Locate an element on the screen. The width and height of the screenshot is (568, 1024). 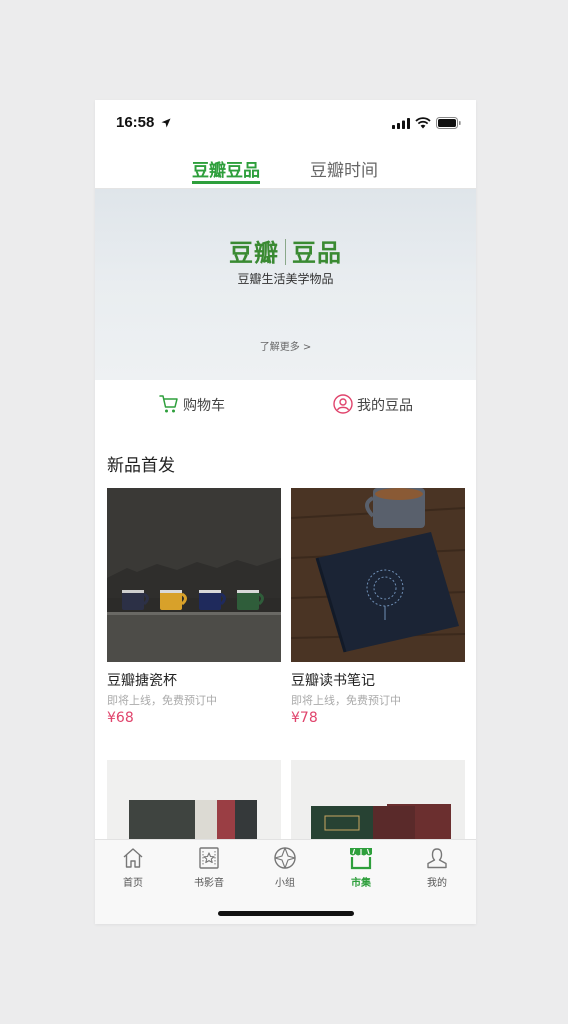
product-card: 豆瓣读书笔记 即将上线，免费预订中 ¥78 is located at coordinates (378, 613).